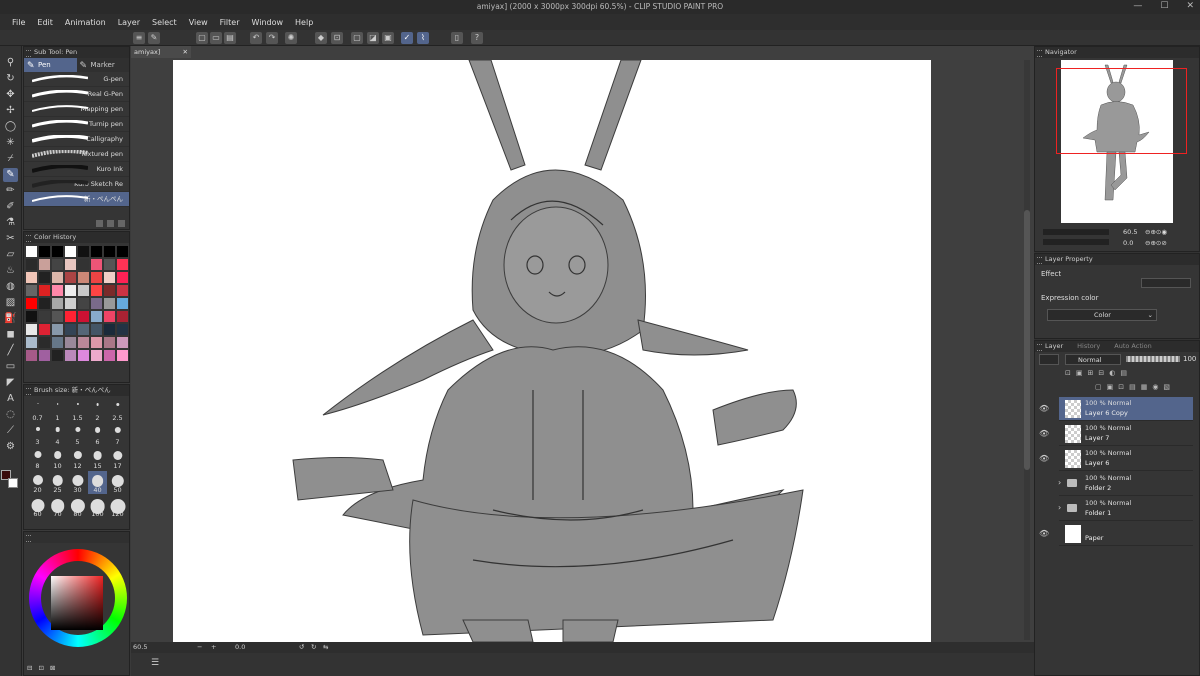  Describe the element at coordinates (37, 458) in the screenshot. I see `brush-size-option: 8` at that location.